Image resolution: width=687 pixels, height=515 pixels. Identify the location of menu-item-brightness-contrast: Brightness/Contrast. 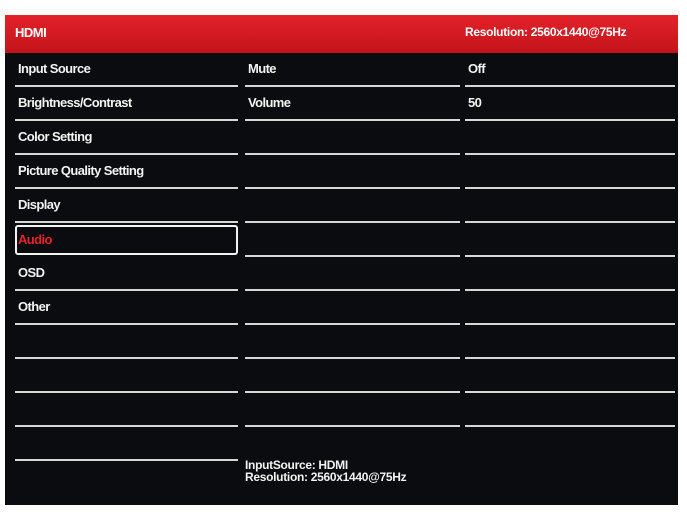
(126, 104).